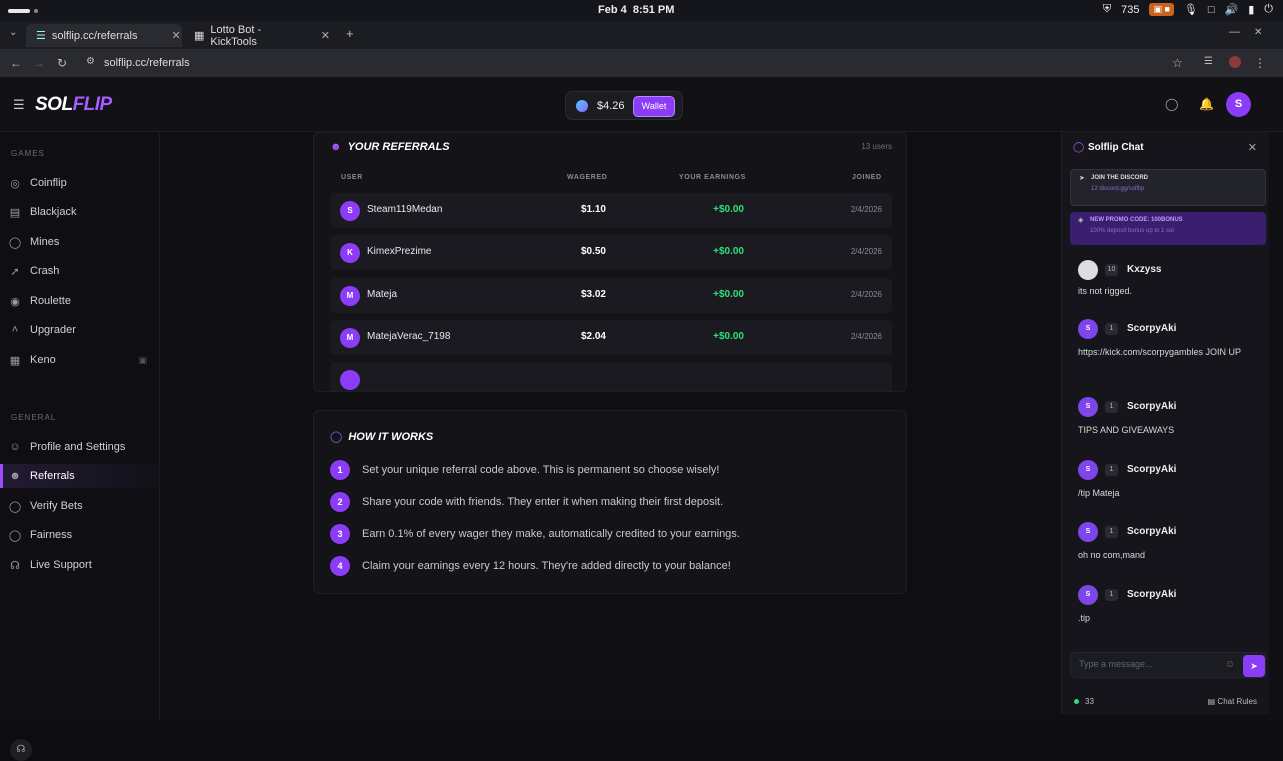 Image resolution: width=1283 pixels, height=761 pixels. I want to click on os-top-bar: Feb 4 8:51 PM ⛨ 735 ▣ ■ 🎙 □ 🔊 ▮ ⏻, so click(641, 10).